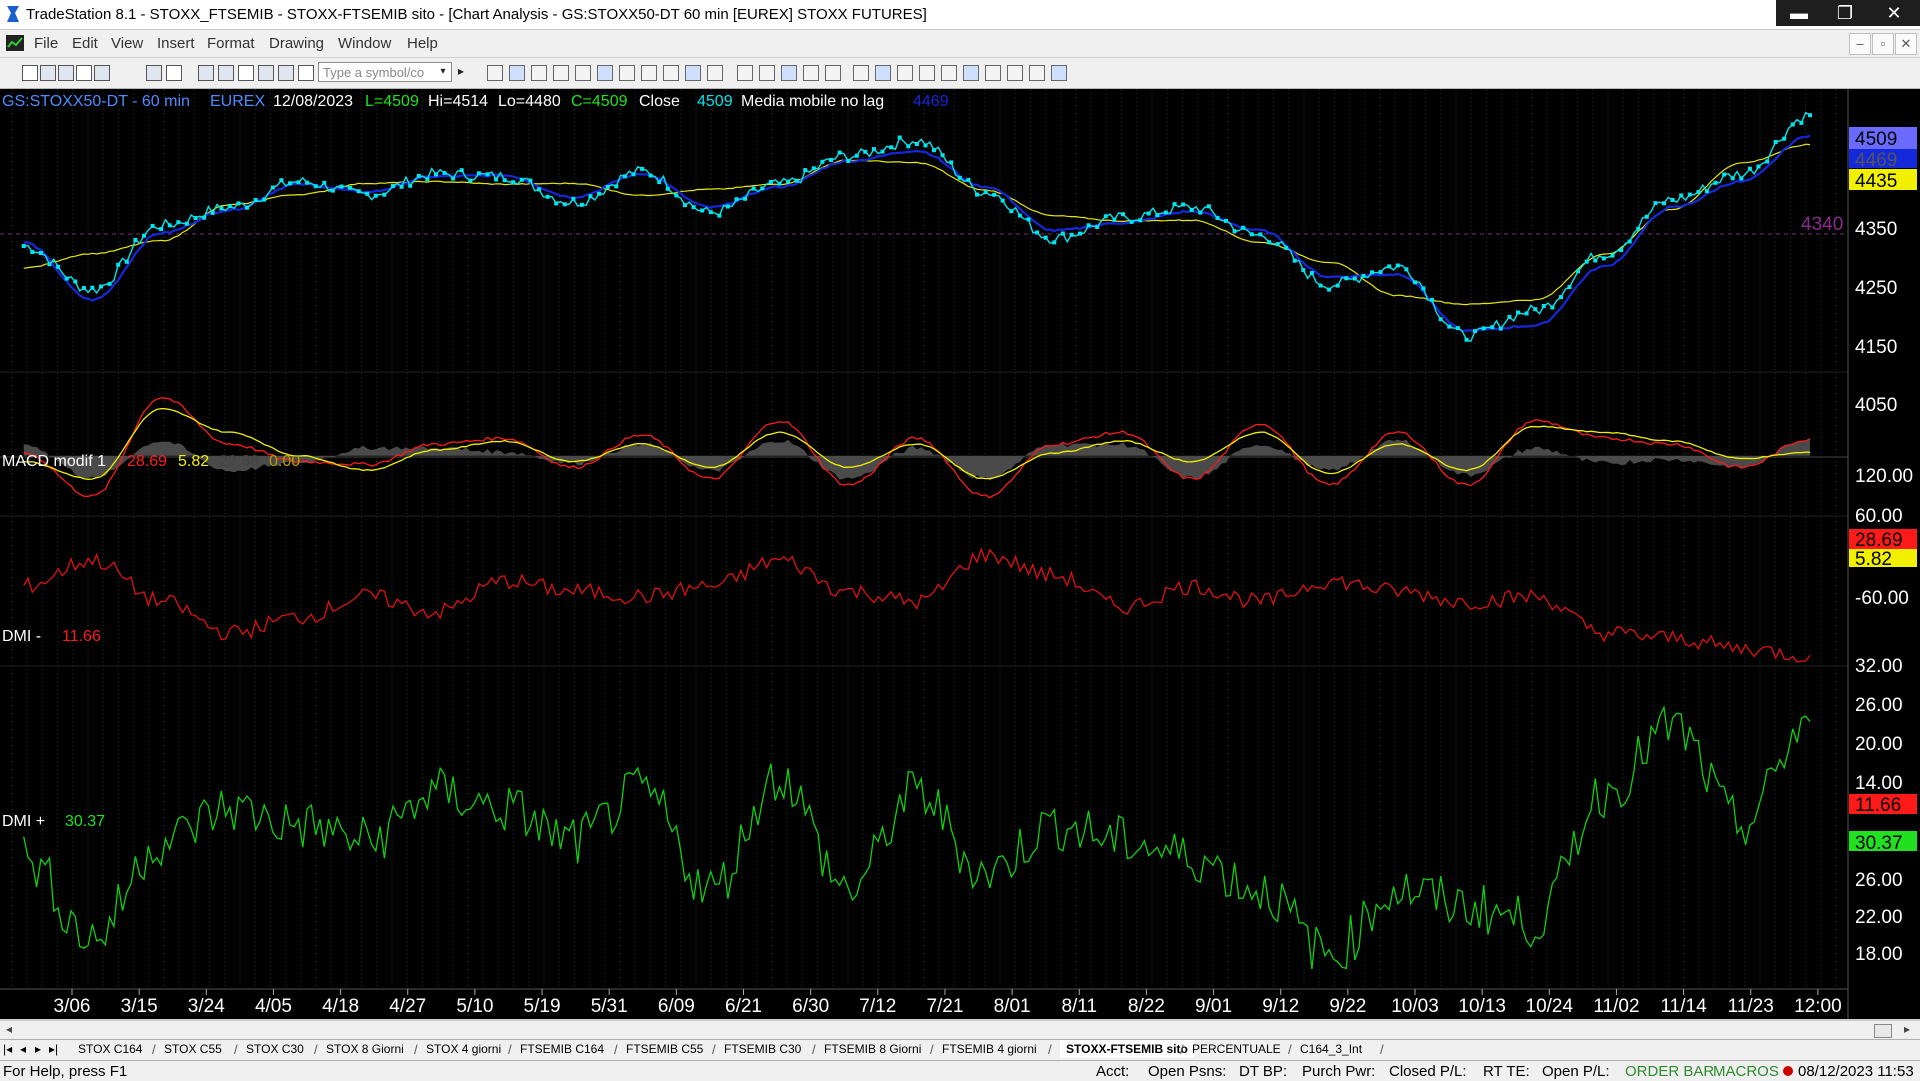 This screenshot has width=1920, height=1081. I want to click on tab-c164-3-int: C164_3_Int, so click(1331, 1049).